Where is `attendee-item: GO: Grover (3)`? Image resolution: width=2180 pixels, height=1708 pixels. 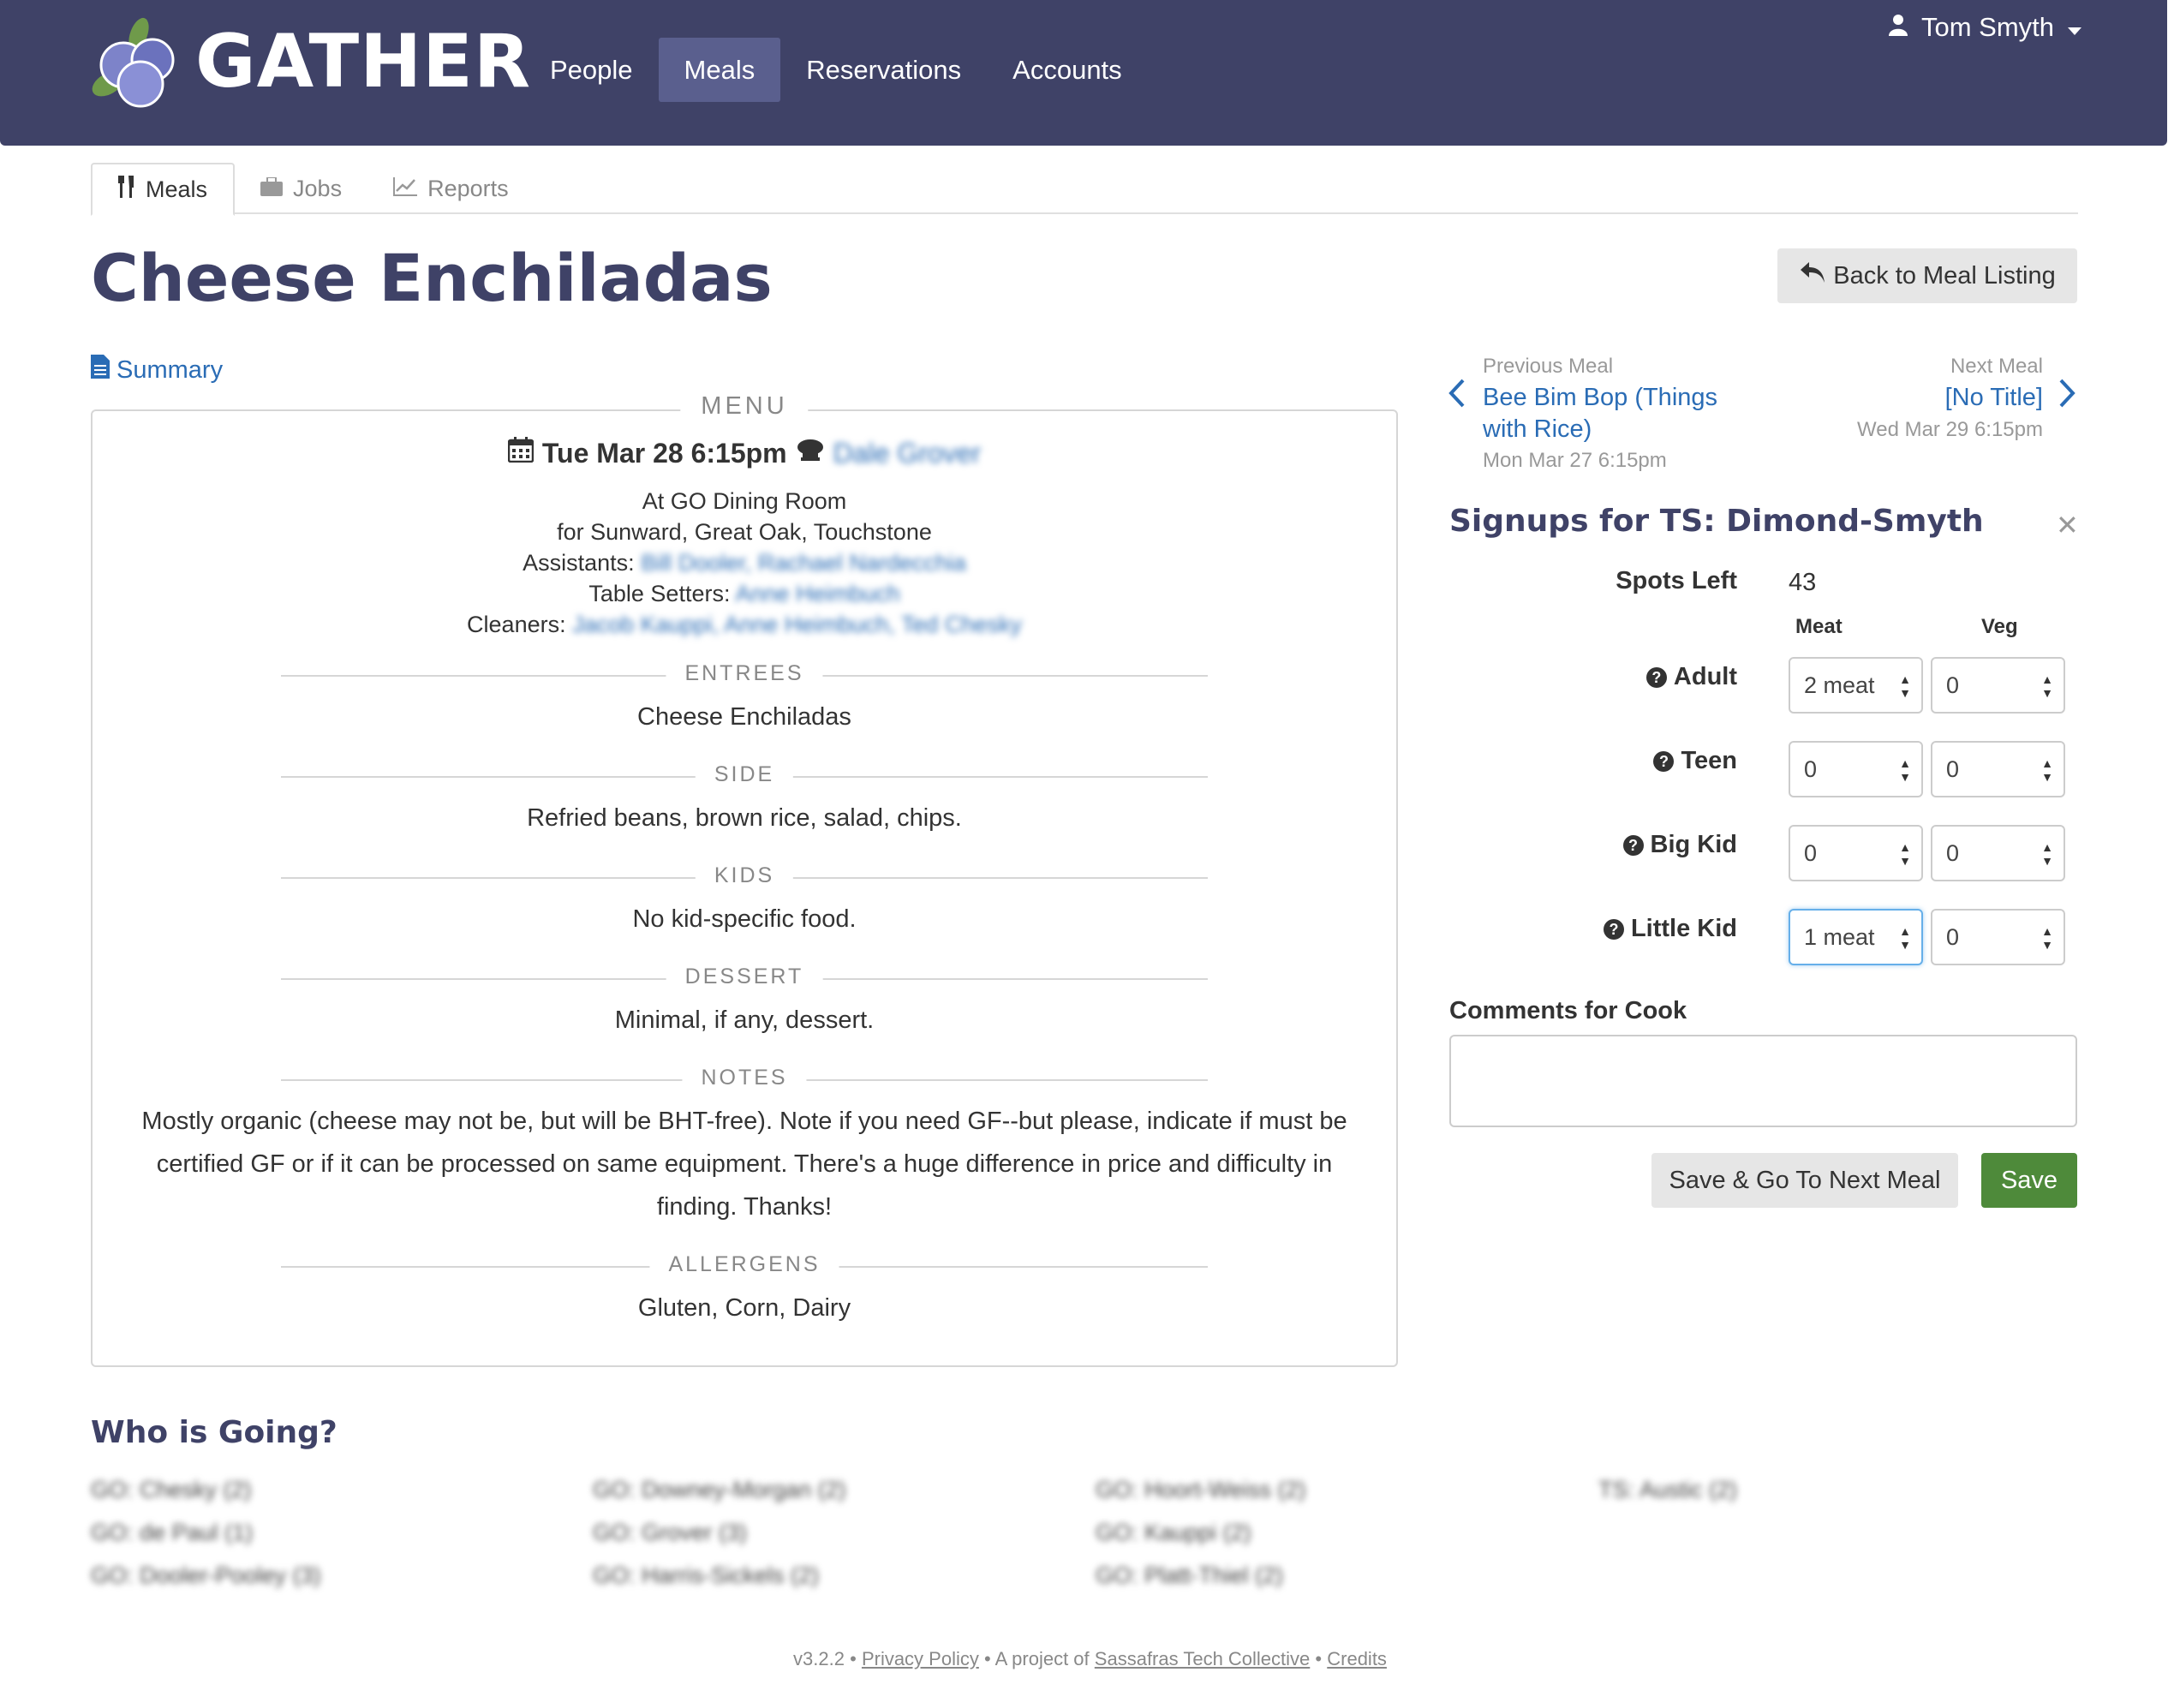 attendee-item: GO: Grover (3) is located at coordinates (670, 1533).